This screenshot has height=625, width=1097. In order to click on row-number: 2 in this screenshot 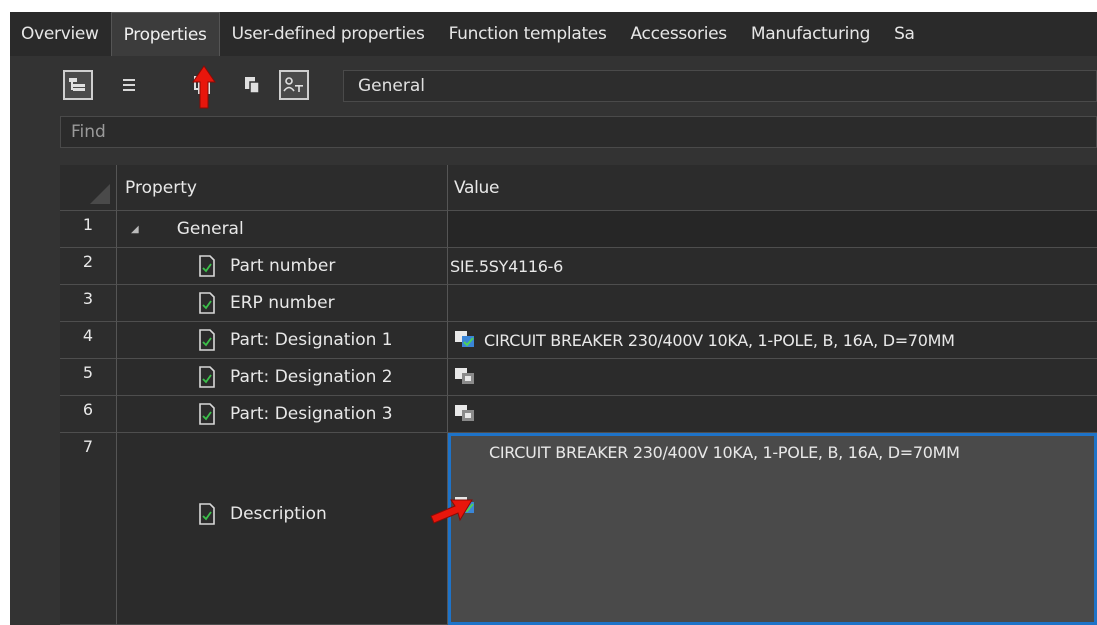, I will do `click(88, 266)`.